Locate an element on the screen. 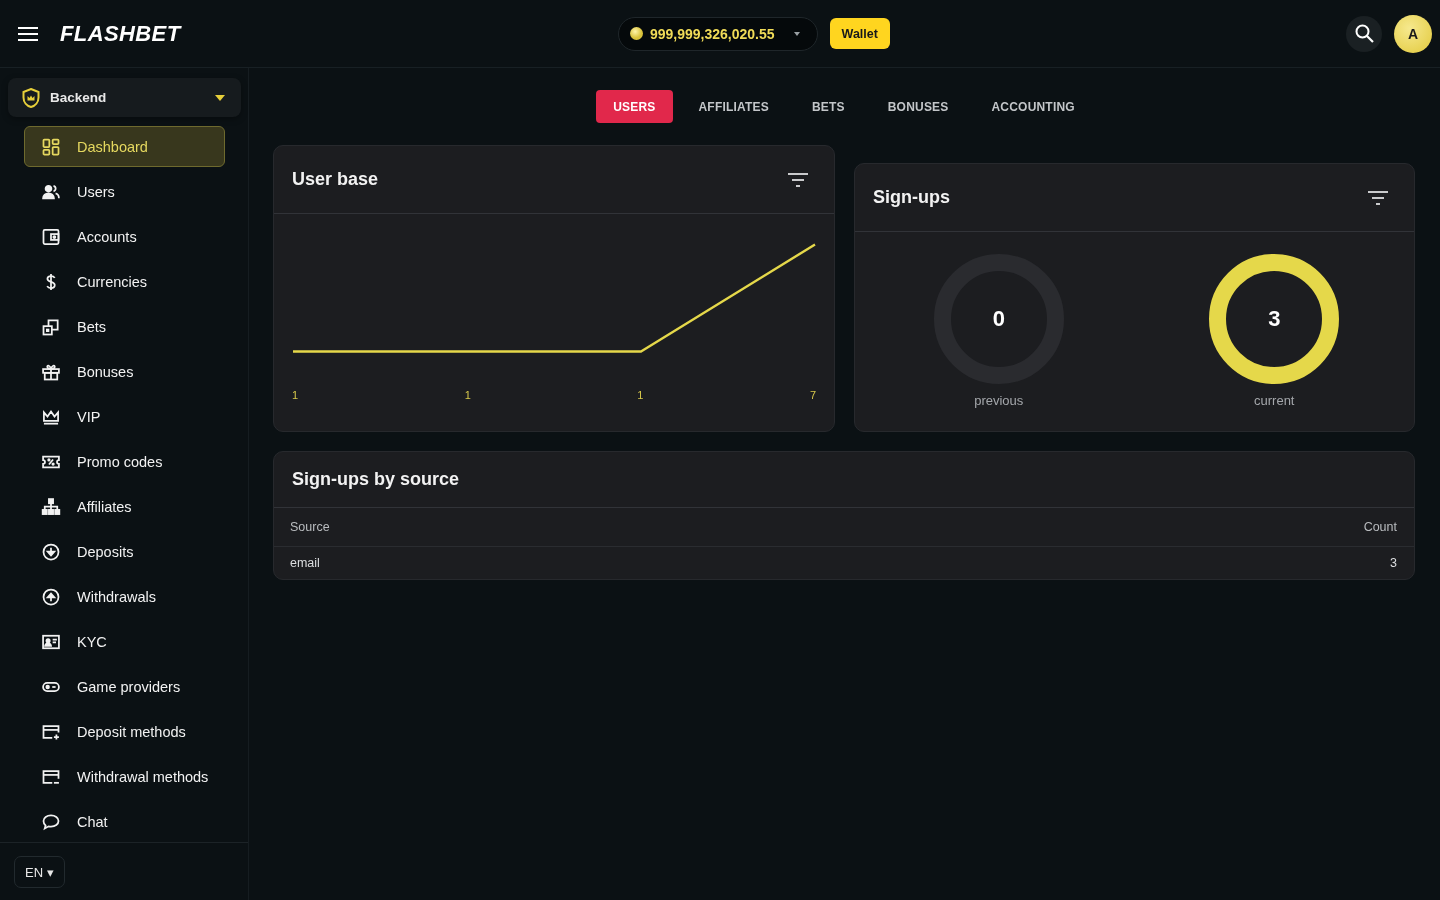 This screenshot has width=1440, height=900. table-cell: 3 is located at coordinates (1393, 563).